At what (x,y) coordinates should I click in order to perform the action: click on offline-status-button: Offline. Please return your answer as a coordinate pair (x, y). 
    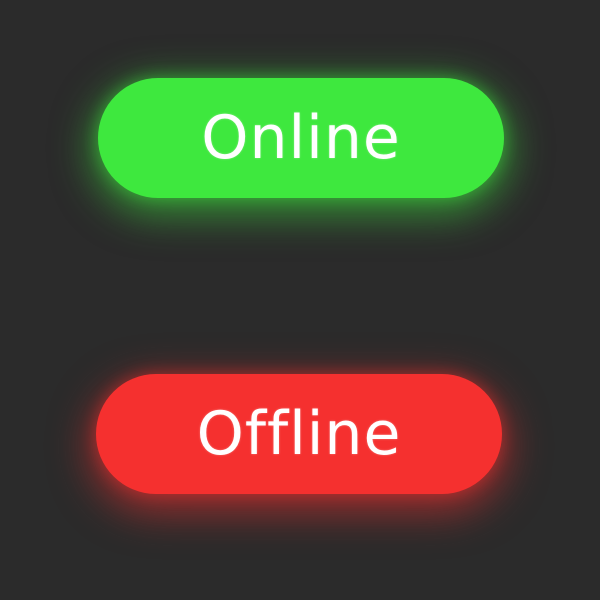
    Looking at the image, I should click on (299, 434).